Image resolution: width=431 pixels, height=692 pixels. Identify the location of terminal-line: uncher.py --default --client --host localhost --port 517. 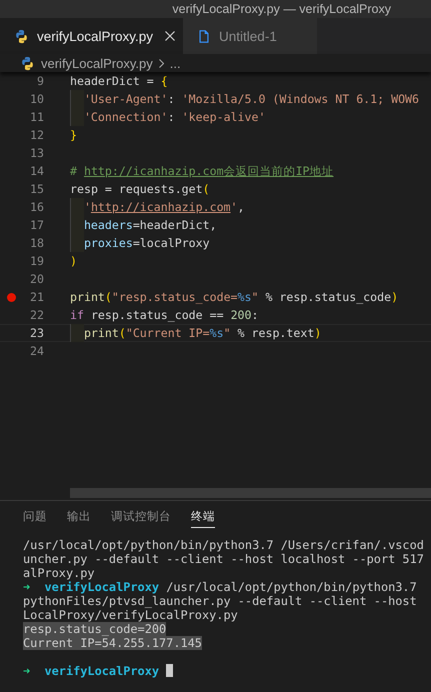
(223, 559).